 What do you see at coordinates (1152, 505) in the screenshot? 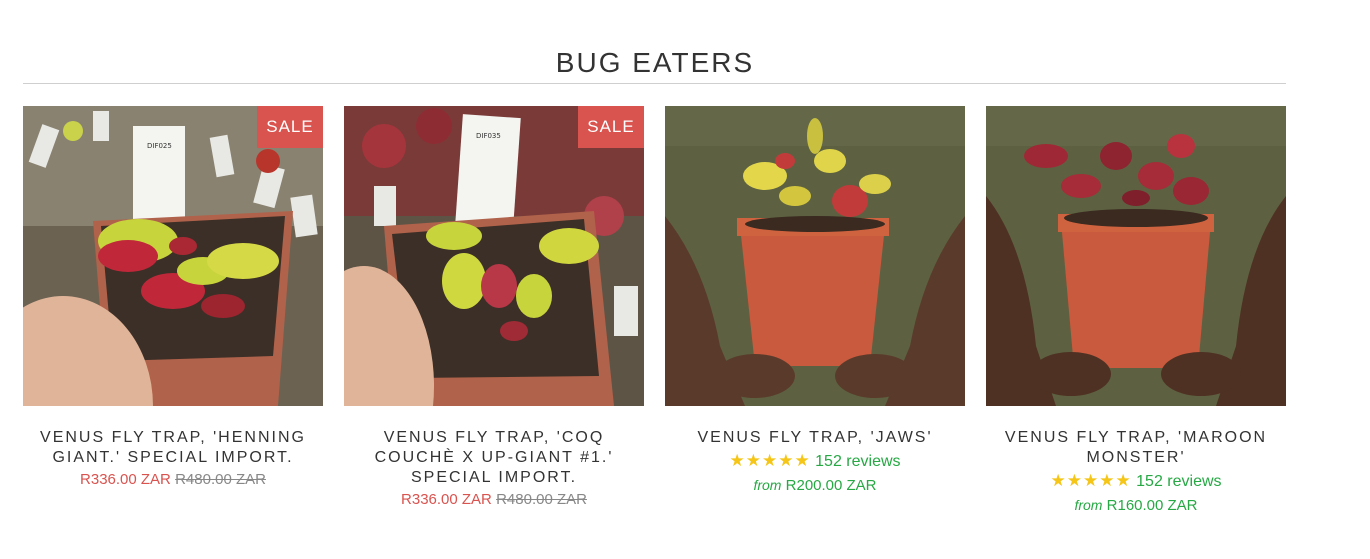
I see `price: R160.00 ZAR` at bounding box center [1152, 505].